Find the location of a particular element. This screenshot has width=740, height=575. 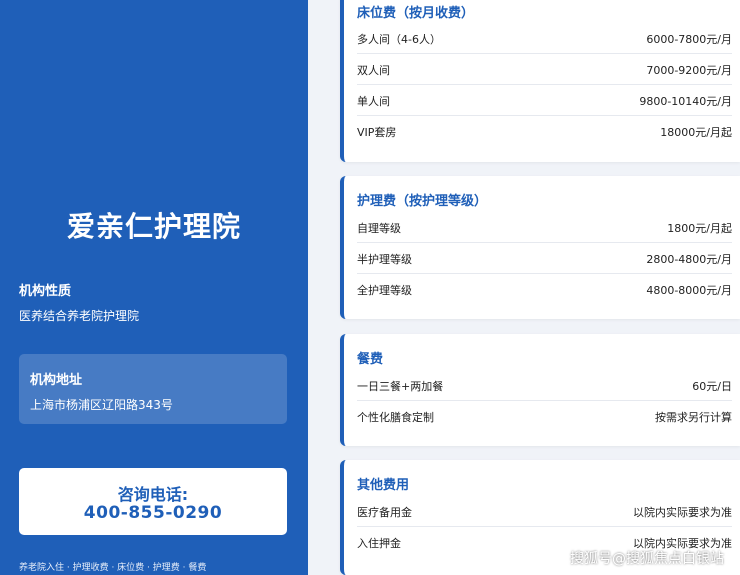

watermark: 搜狐号@搜狐焦点白银站 is located at coordinates (647, 559).